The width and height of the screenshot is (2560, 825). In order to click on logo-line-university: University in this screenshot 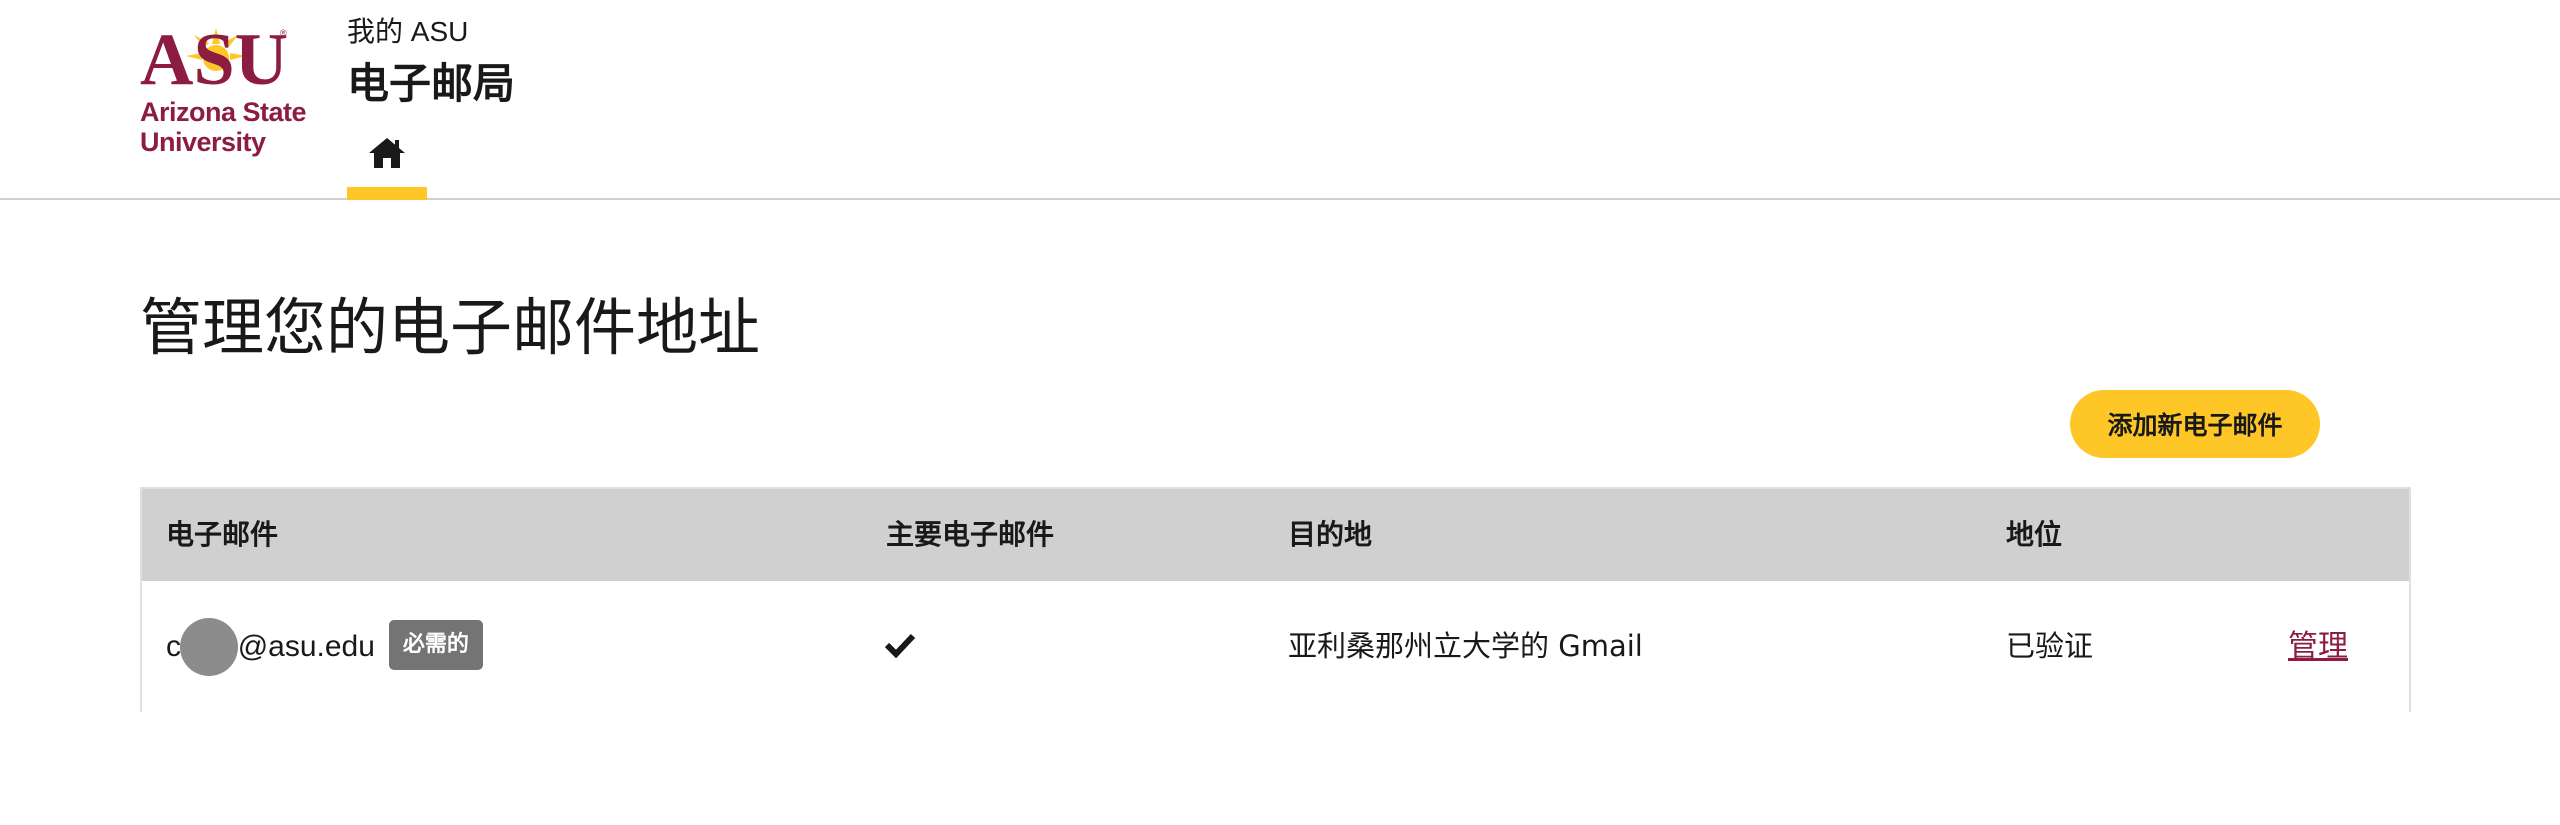, I will do `click(203, 142)`.